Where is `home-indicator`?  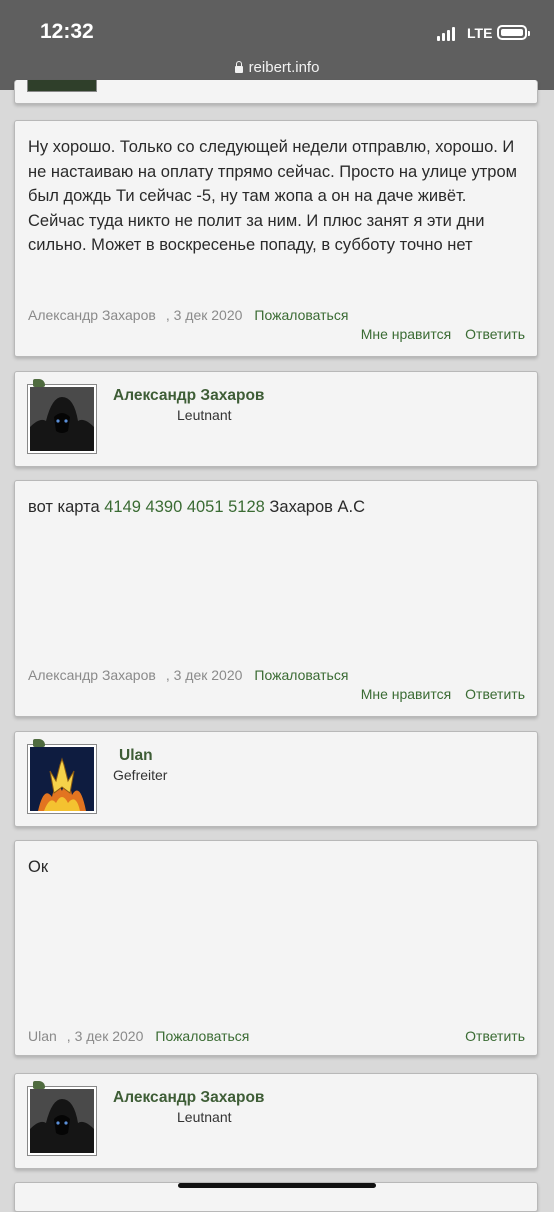
home-indicator is located at coordinates (277, 1185).